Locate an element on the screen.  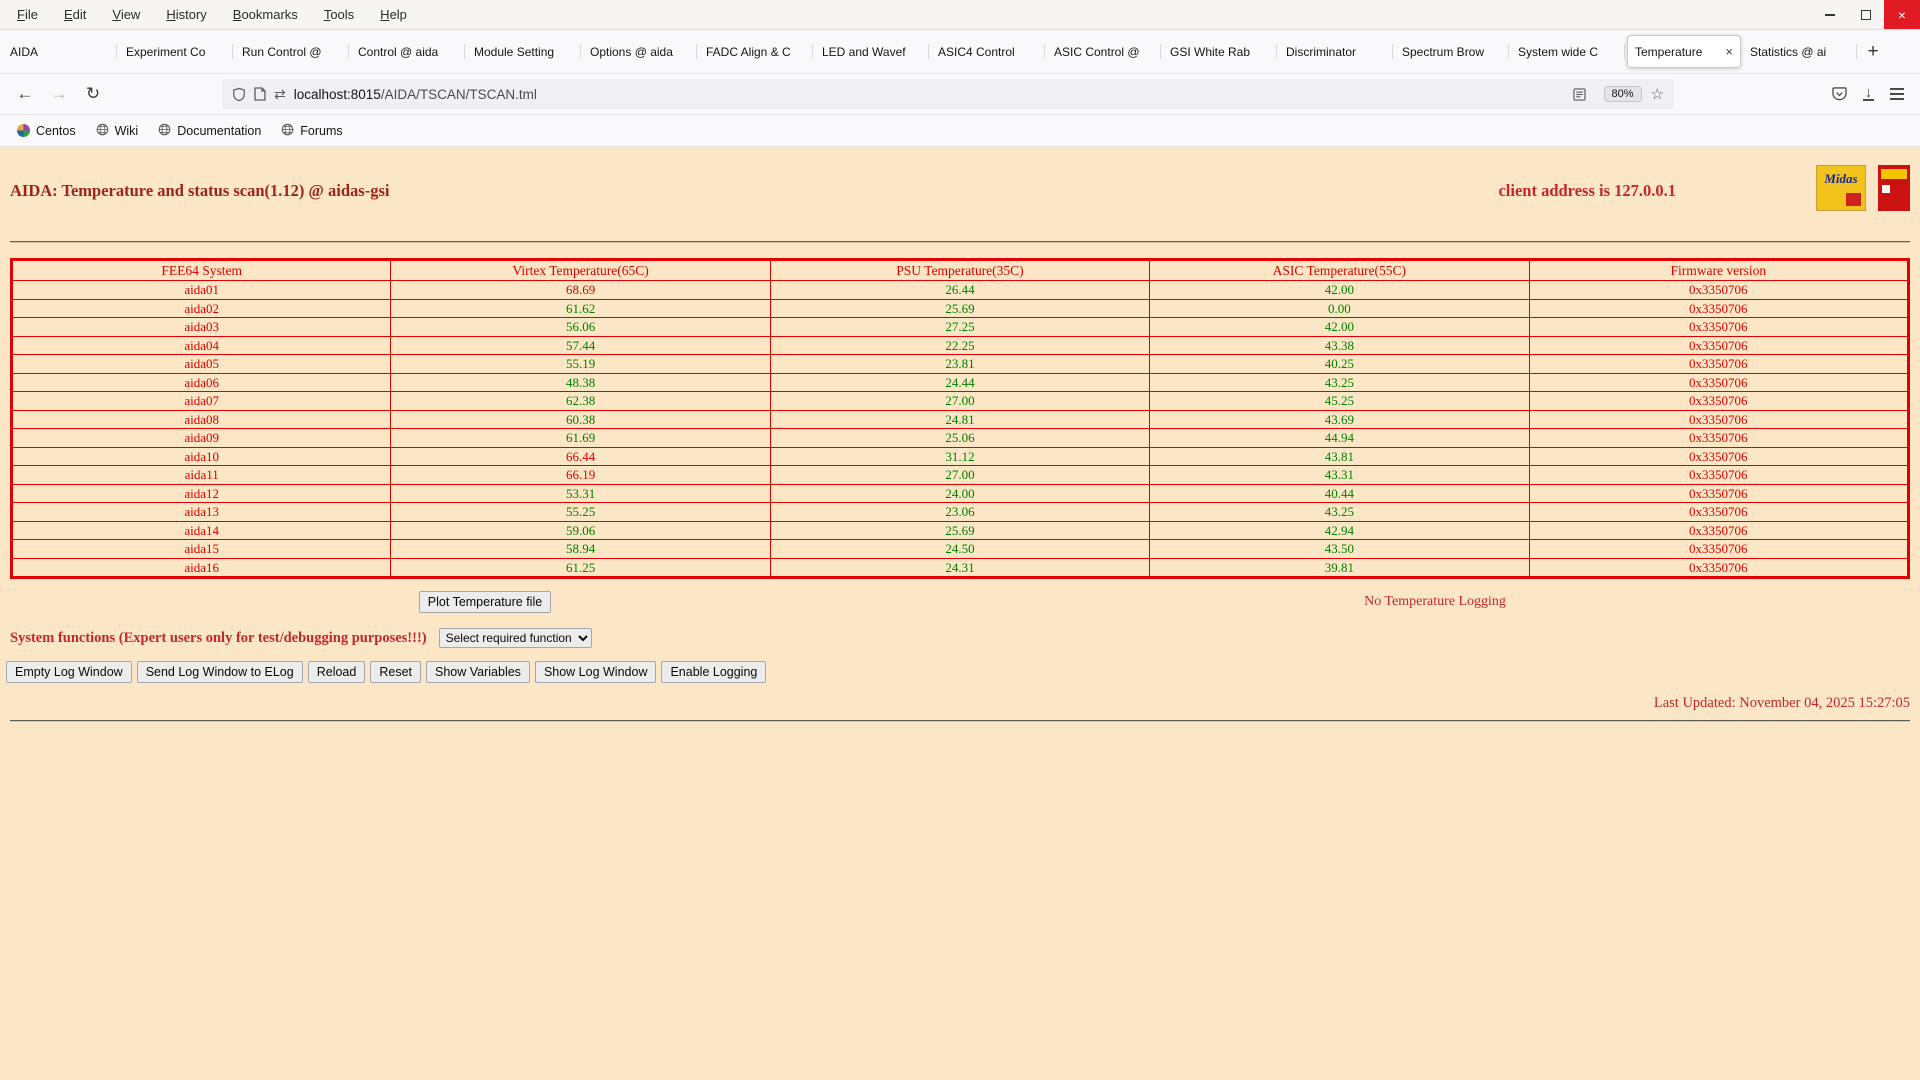
tab-asic4-control: ASIC4 Control is located at coordinates (988, 51).